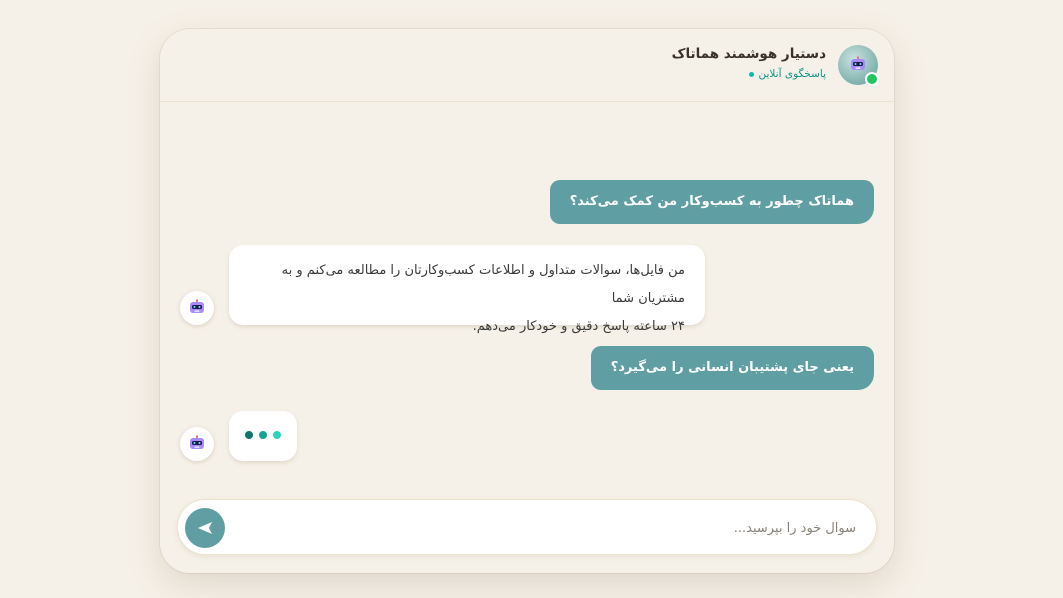  Describe the element at coordinates (751, 74) in the screenshot. I see `status-dot-icon` at that location.